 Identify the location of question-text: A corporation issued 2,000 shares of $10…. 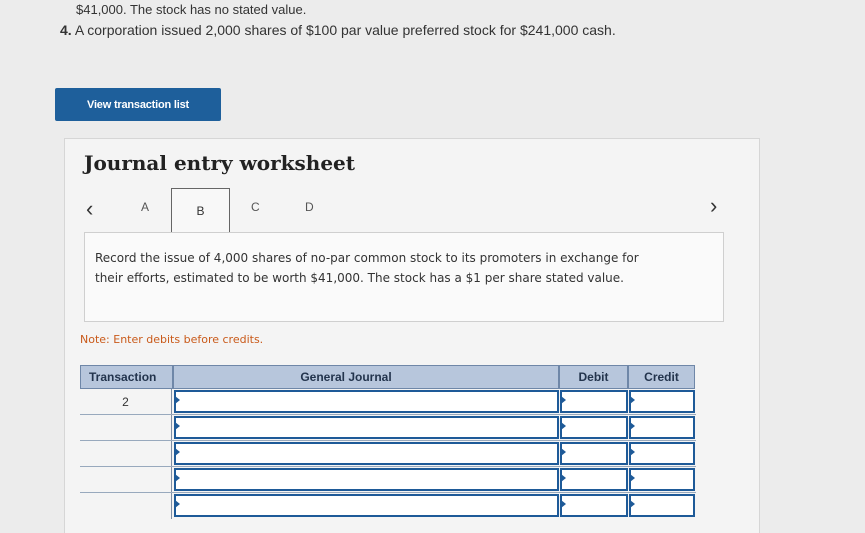
(345, 30).